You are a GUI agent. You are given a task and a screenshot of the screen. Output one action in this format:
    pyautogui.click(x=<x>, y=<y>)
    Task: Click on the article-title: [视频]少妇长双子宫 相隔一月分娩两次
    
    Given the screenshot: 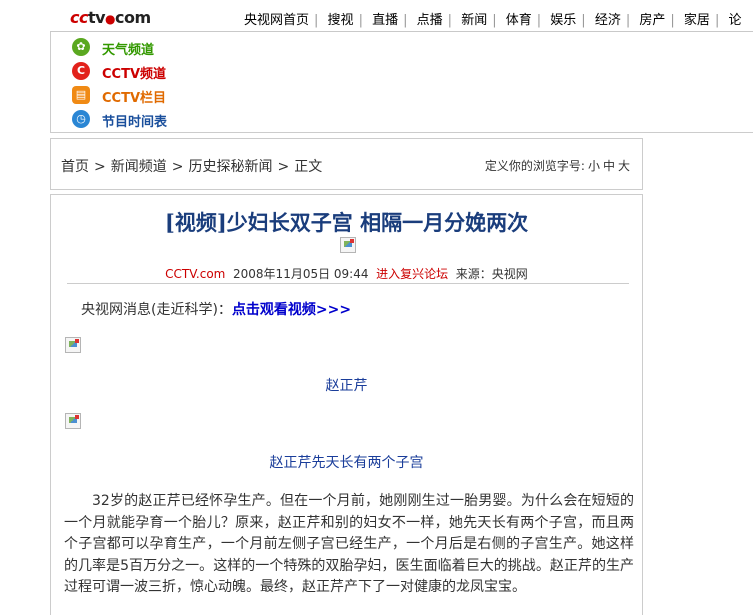 What is the action you would take?
    pyautogui.click(x=346, y=222)
    